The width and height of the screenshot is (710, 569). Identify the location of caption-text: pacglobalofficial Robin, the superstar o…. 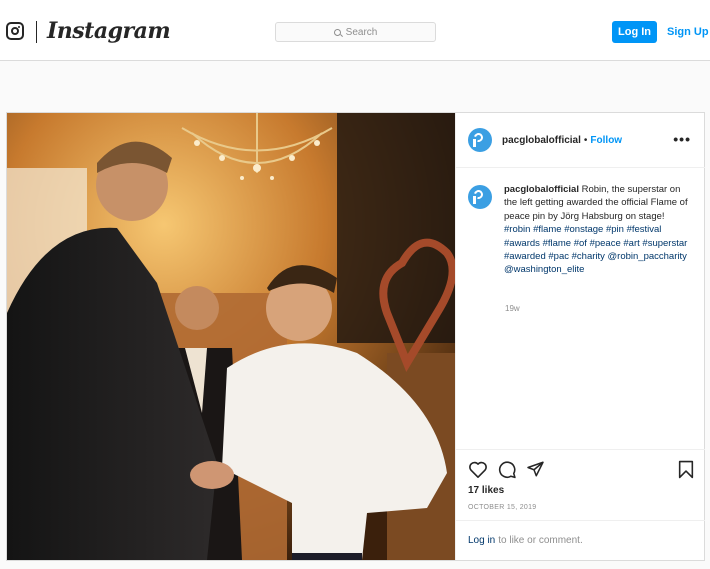
(597, 230).